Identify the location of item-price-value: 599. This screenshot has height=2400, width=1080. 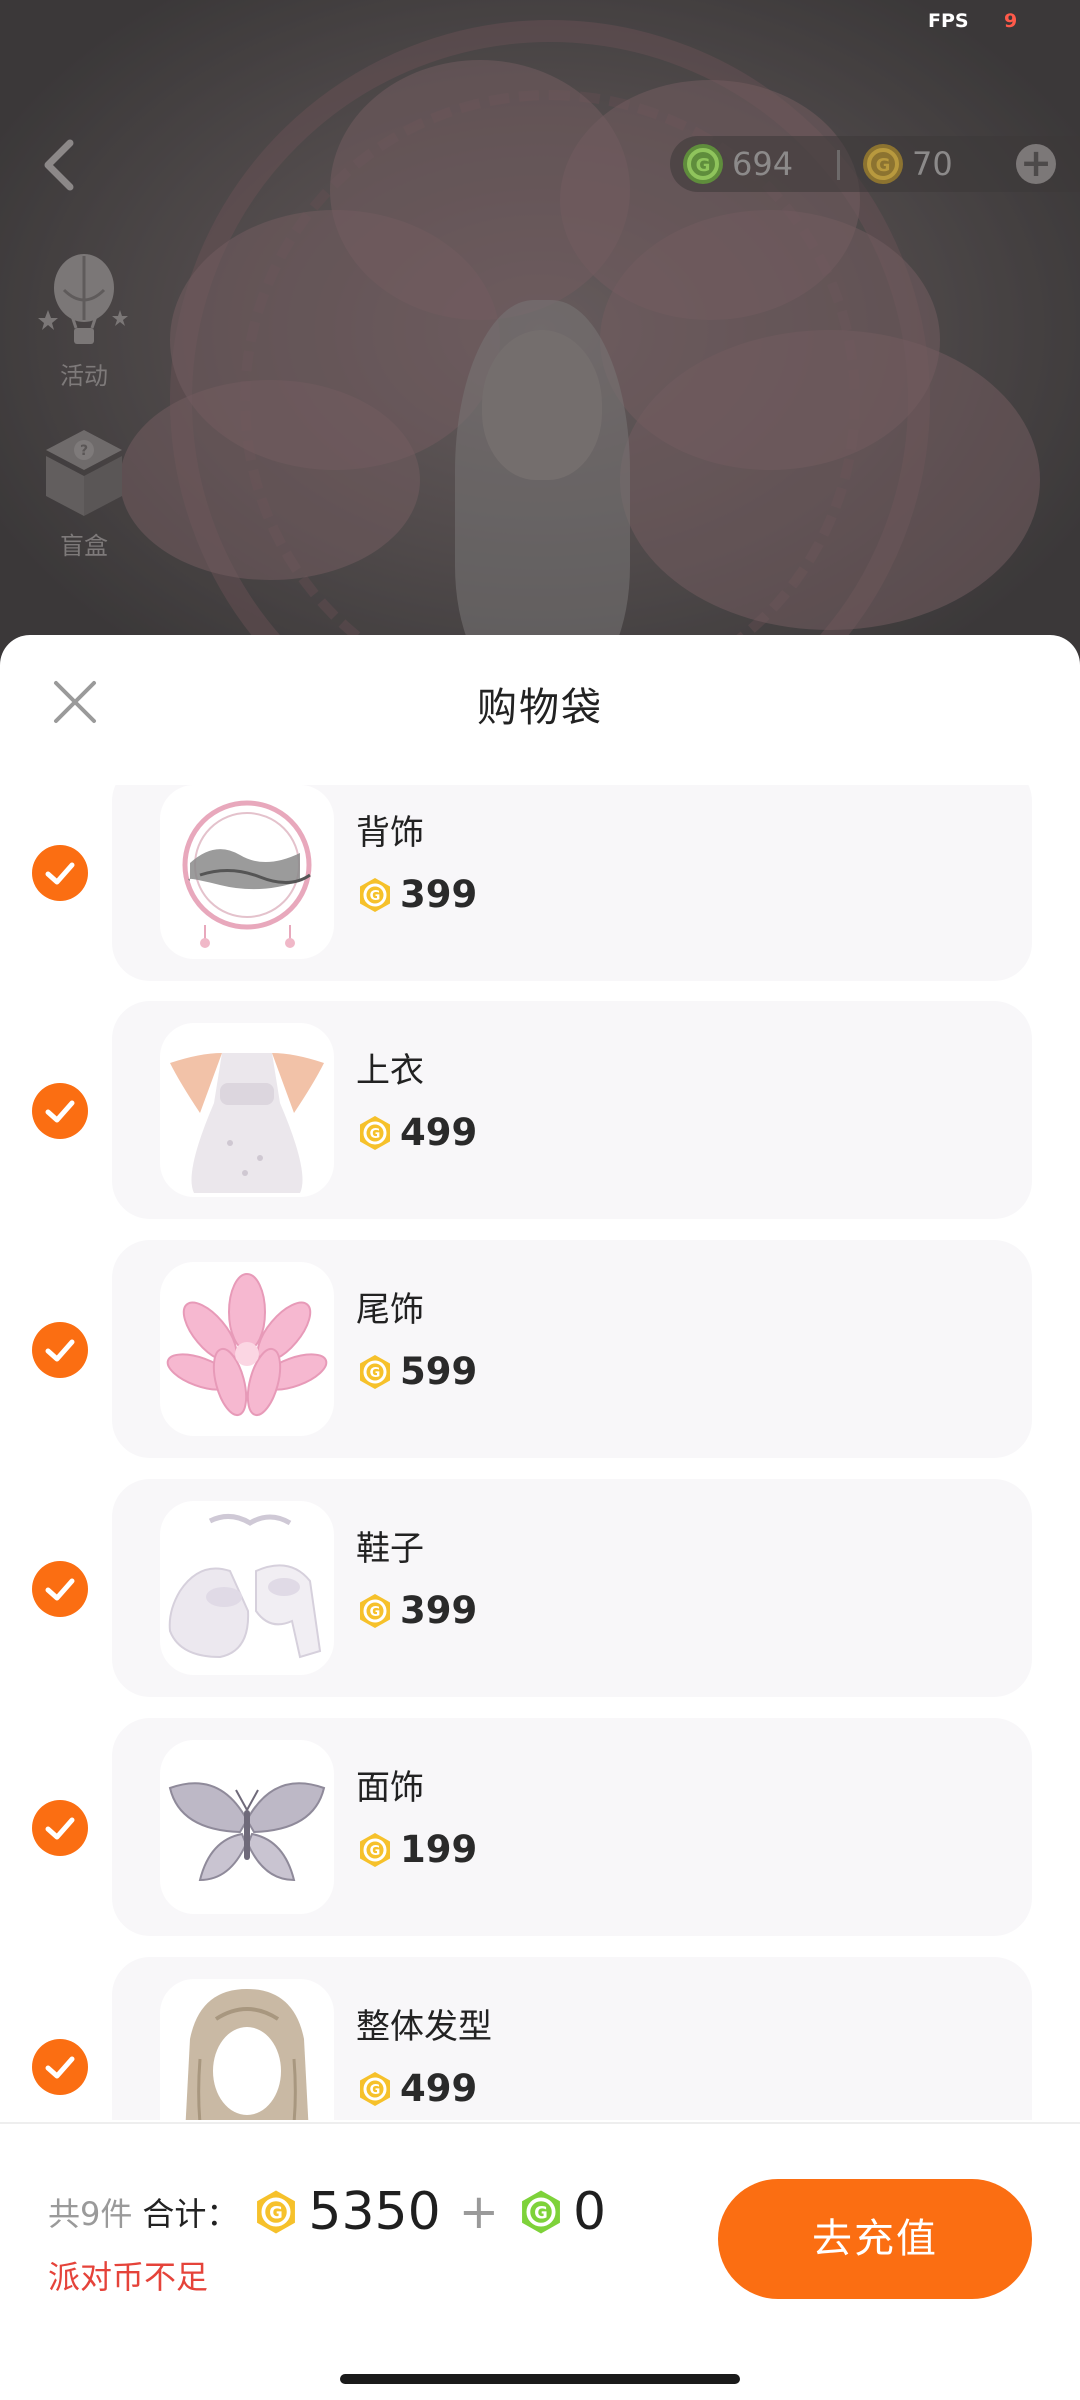
(439, 1371).